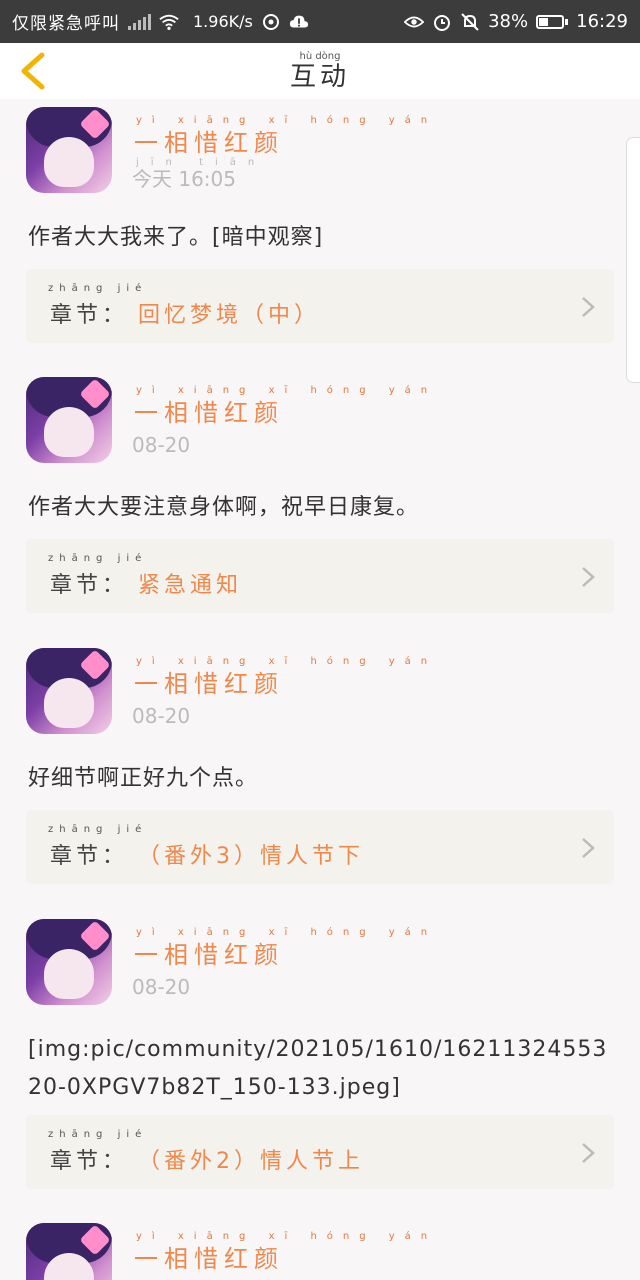  I want to click on eye-icon, so click(414, 22).